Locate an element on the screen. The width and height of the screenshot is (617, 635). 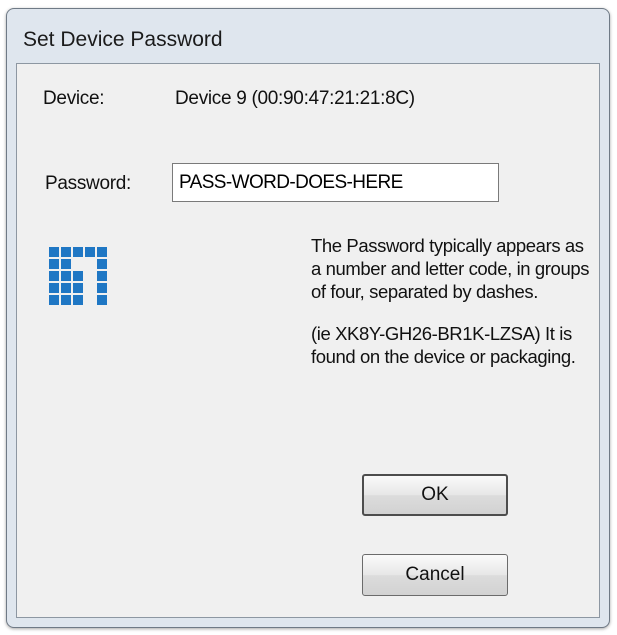
password-label: Password: is located at coordinates (88, 183).